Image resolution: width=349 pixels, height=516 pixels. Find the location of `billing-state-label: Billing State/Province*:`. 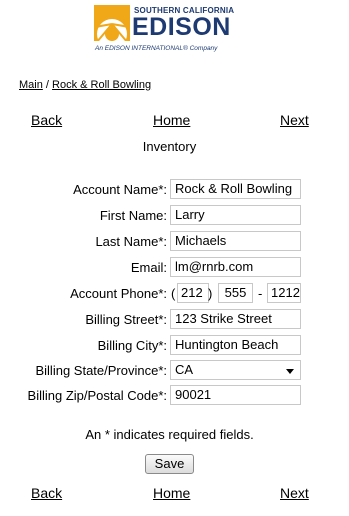

billing-state-label: Billing State/Province*: is located at coordinates (101, 370).